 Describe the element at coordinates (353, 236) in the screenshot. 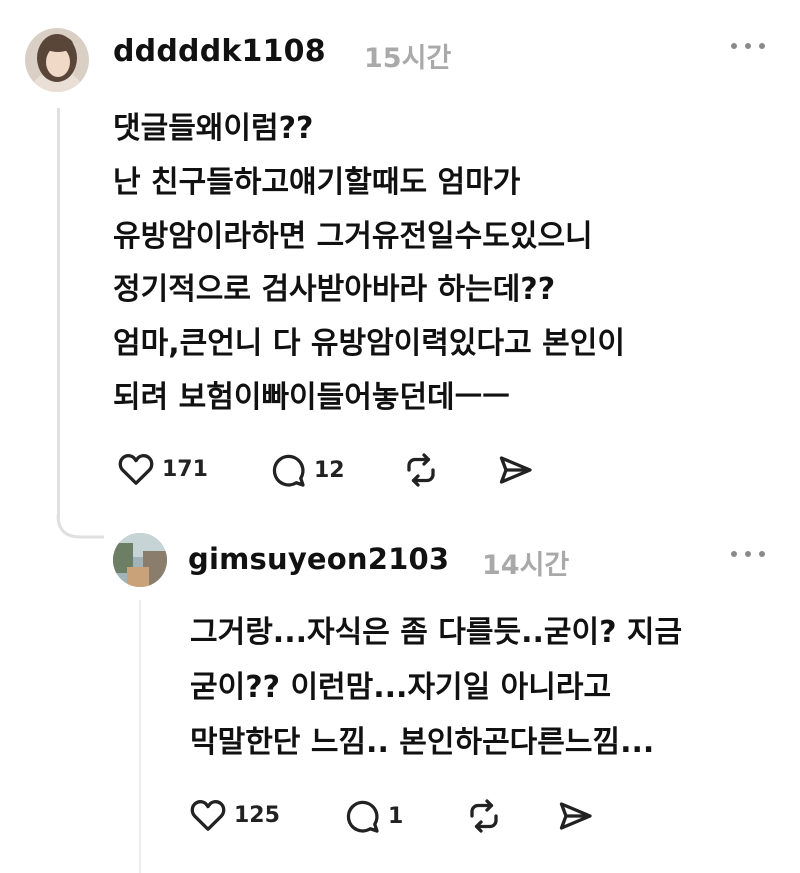

I see `comment-text-line: 유방암이라하면 그거유전일수도있으니` at that location.